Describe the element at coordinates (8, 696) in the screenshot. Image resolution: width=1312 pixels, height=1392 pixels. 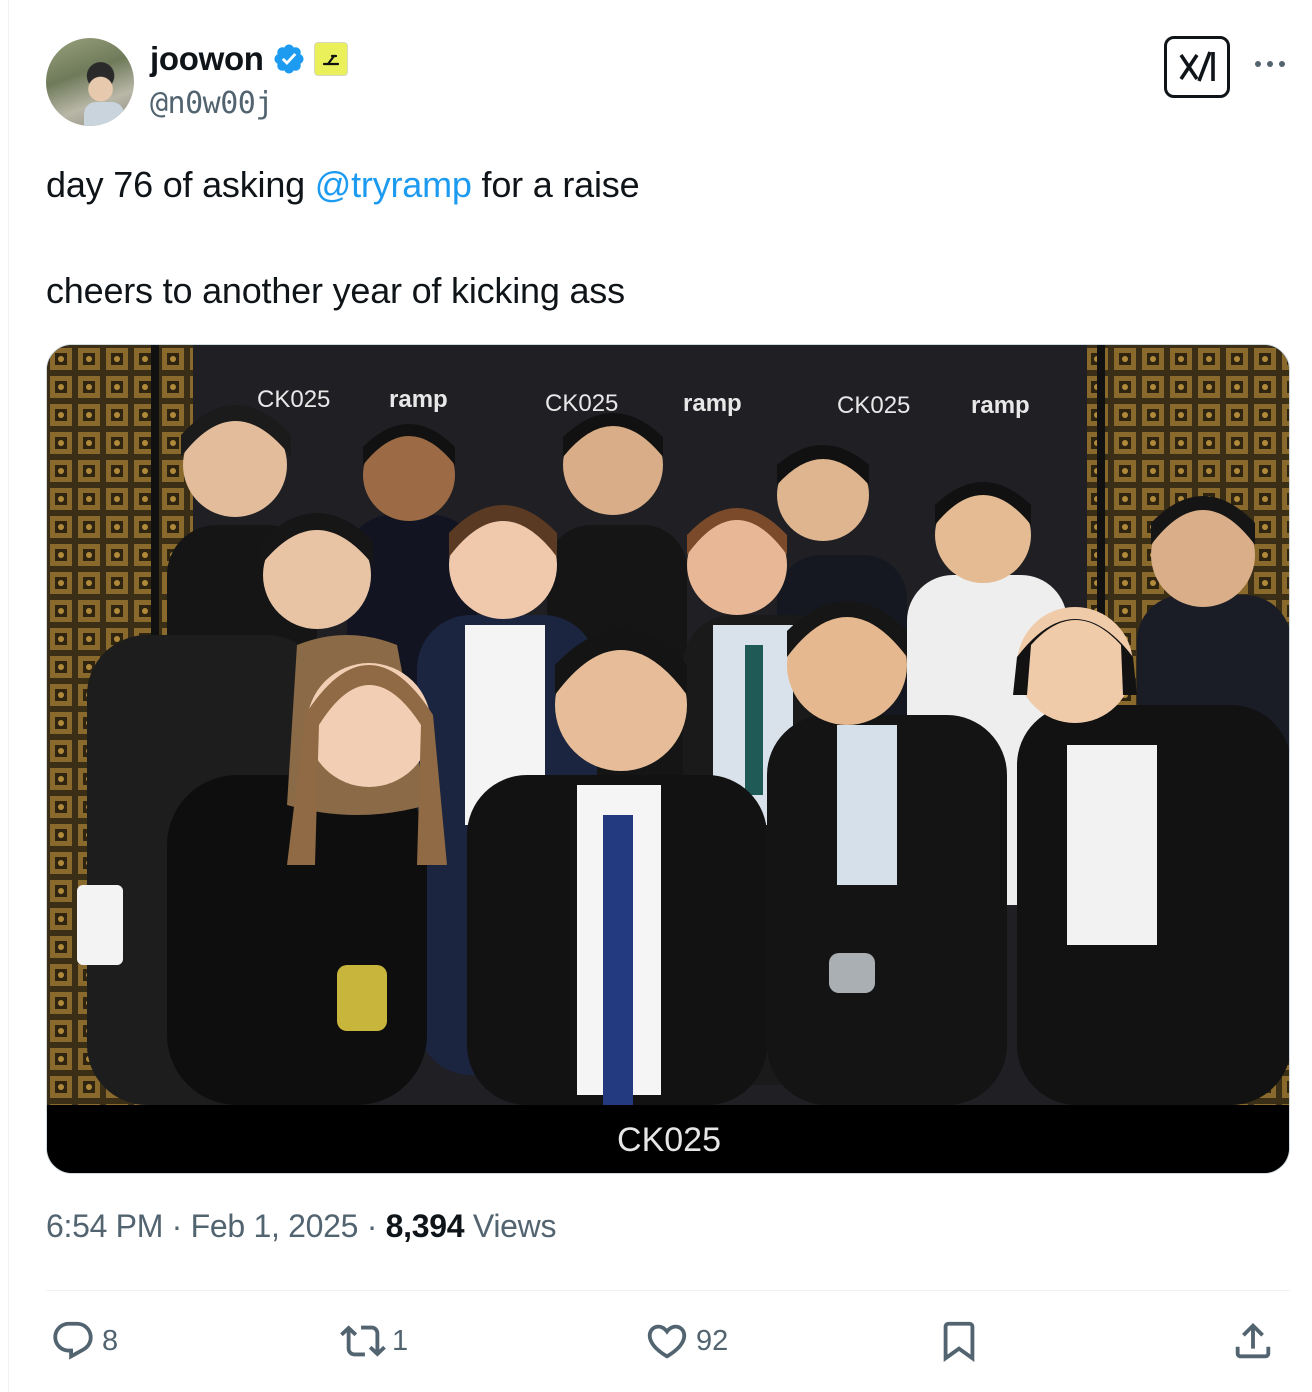
I see `left-border` at that location.